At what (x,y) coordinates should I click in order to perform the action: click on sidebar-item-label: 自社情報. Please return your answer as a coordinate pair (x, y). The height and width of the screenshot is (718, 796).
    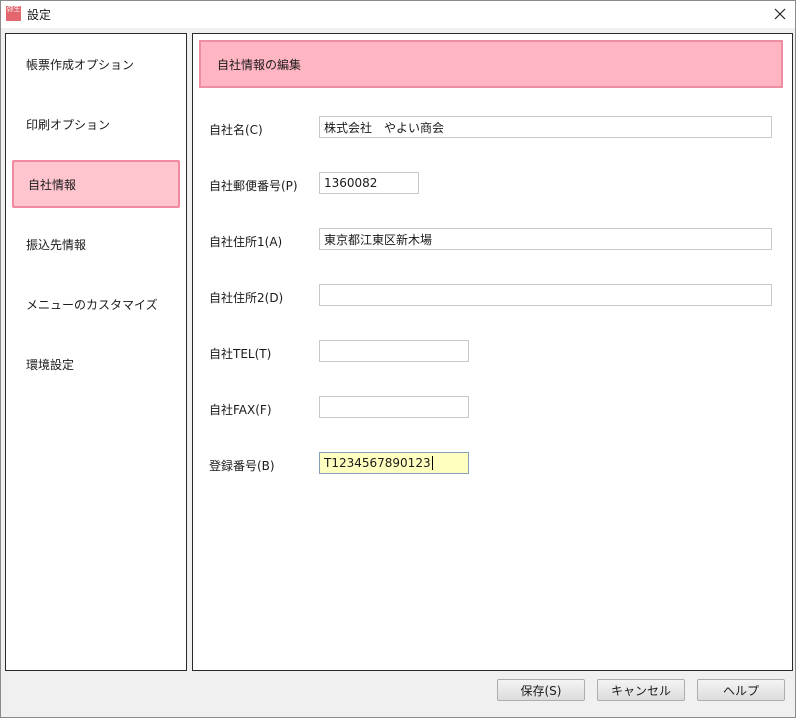
    Looking at the image, I should click on (52, 184).